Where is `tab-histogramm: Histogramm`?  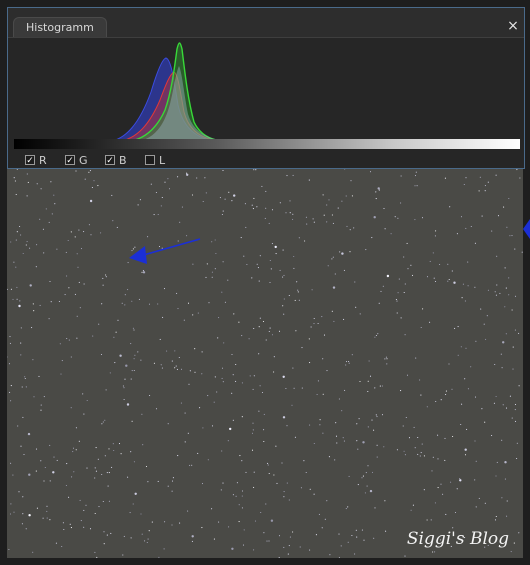 tab-histogramm: Histogramm is located at coordinates (60, 27).